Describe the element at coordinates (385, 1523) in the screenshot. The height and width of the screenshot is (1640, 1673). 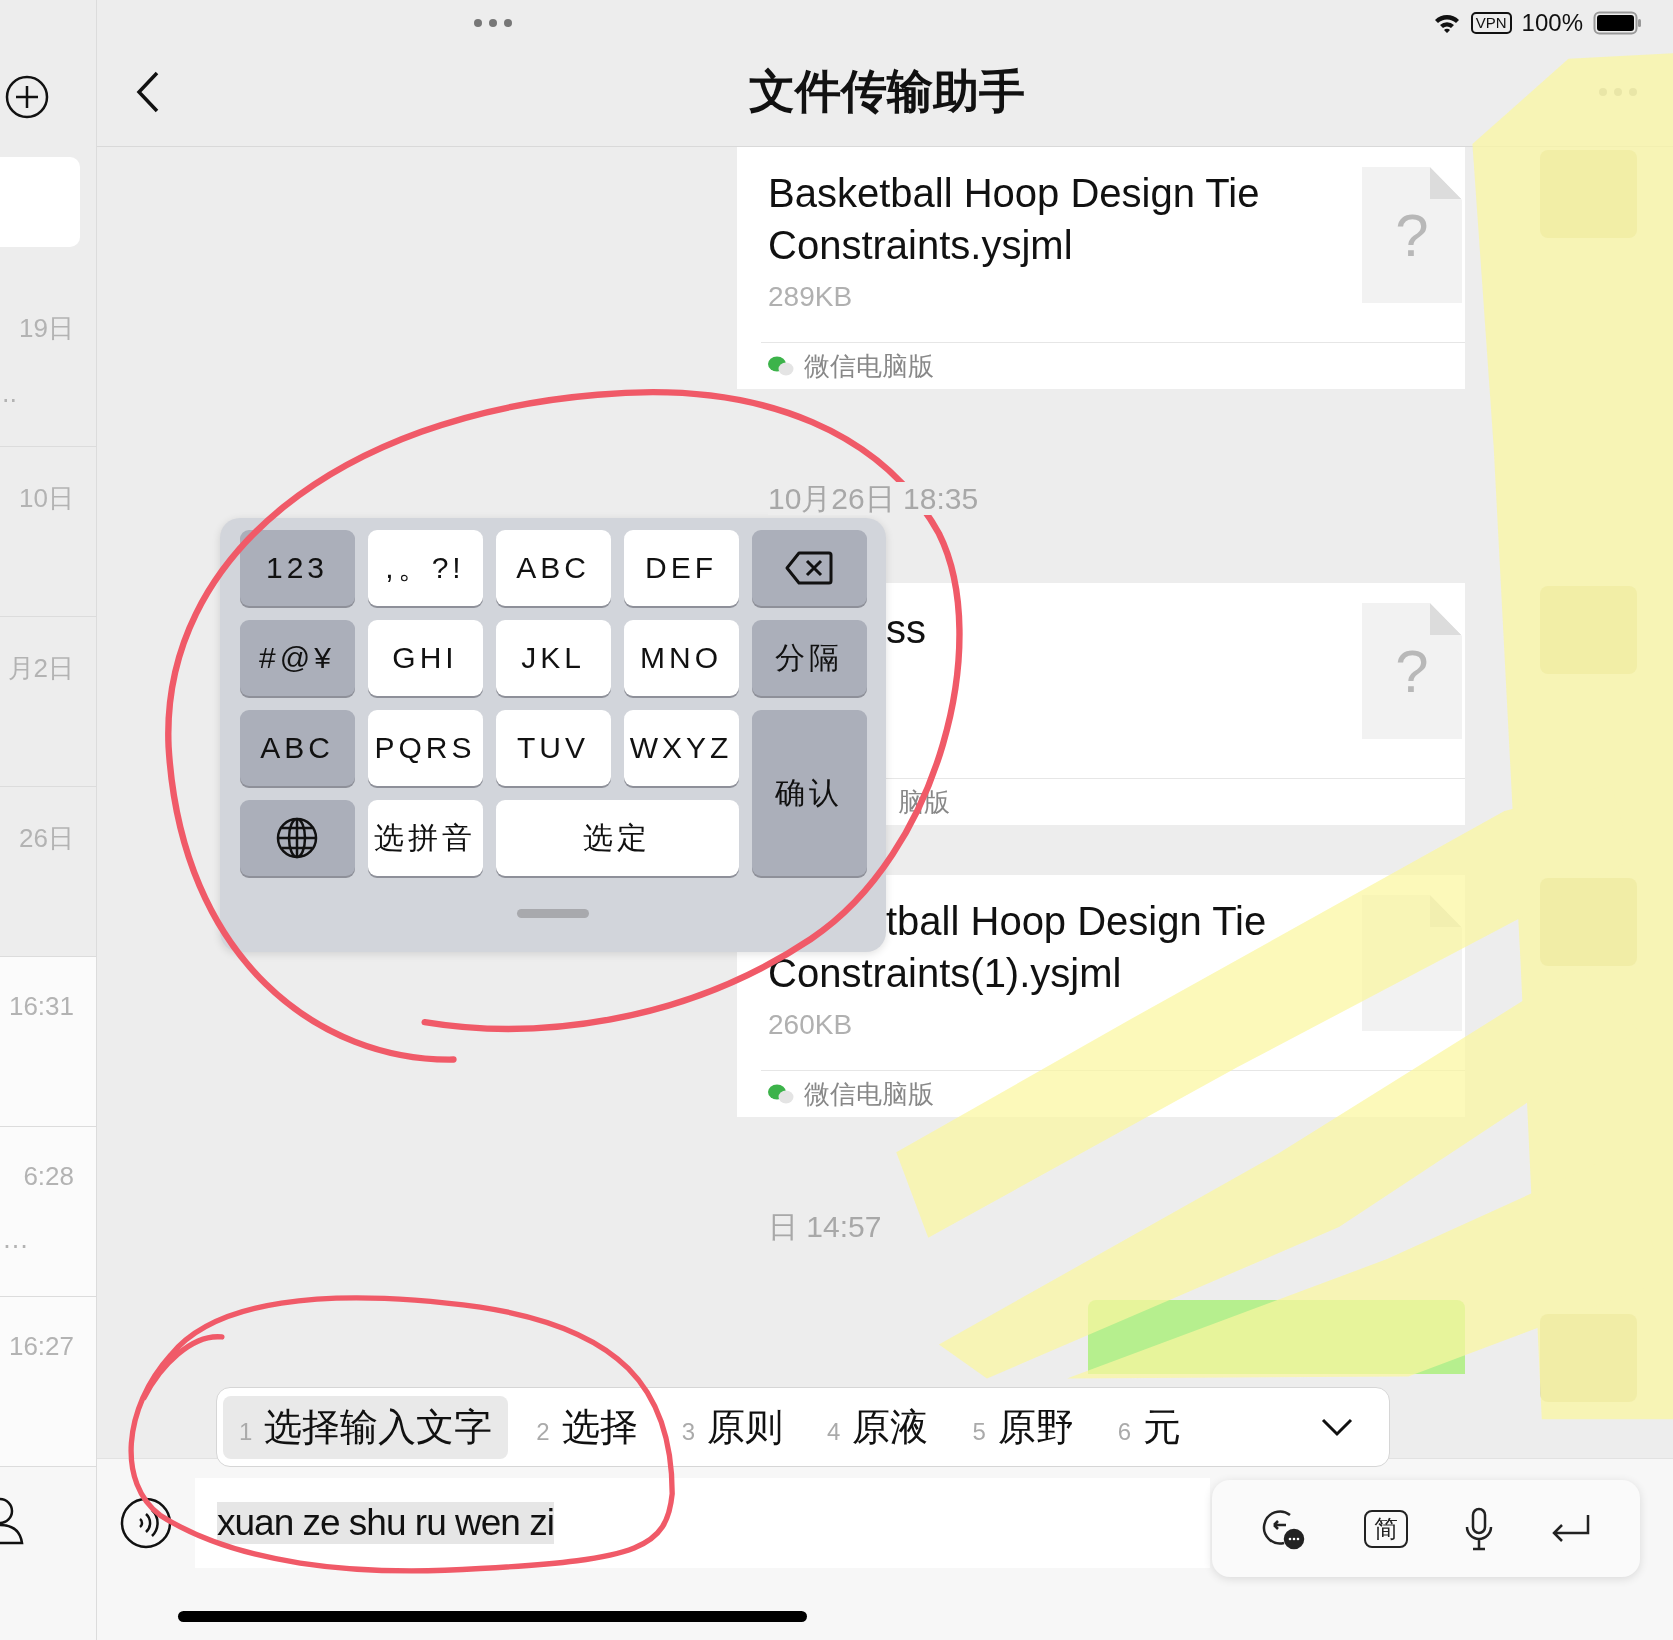
I see `input-text: xuan ze shu ru wen zi` at that location.